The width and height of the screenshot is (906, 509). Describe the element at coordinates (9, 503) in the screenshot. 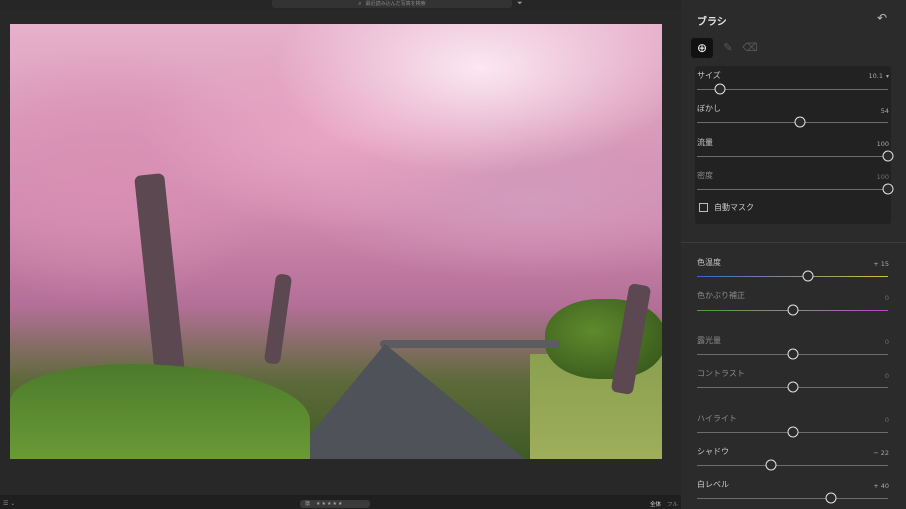

I see `sort-icon: ☰ ⌄` at that location.